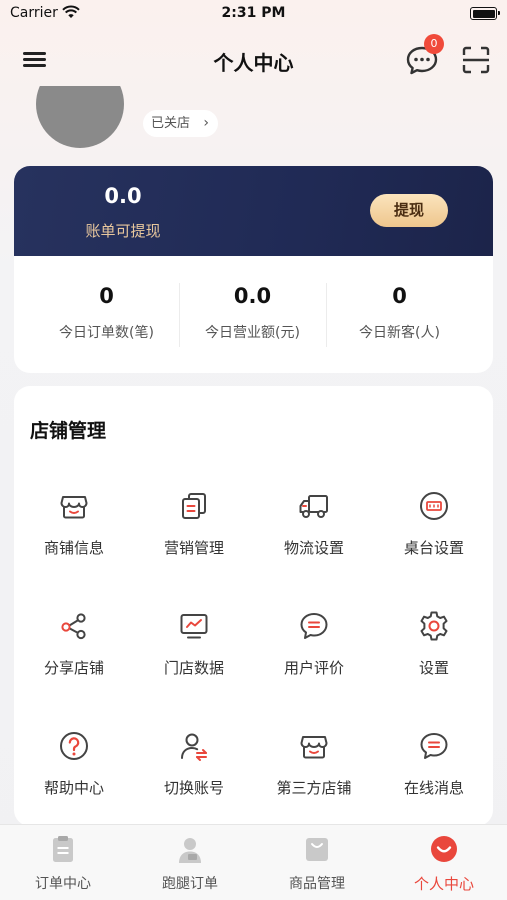  What do you see at coordinates (313, 668) in the screenshot?
I see `grid-item-label: 用户评价` at bounding box center [313, 668].